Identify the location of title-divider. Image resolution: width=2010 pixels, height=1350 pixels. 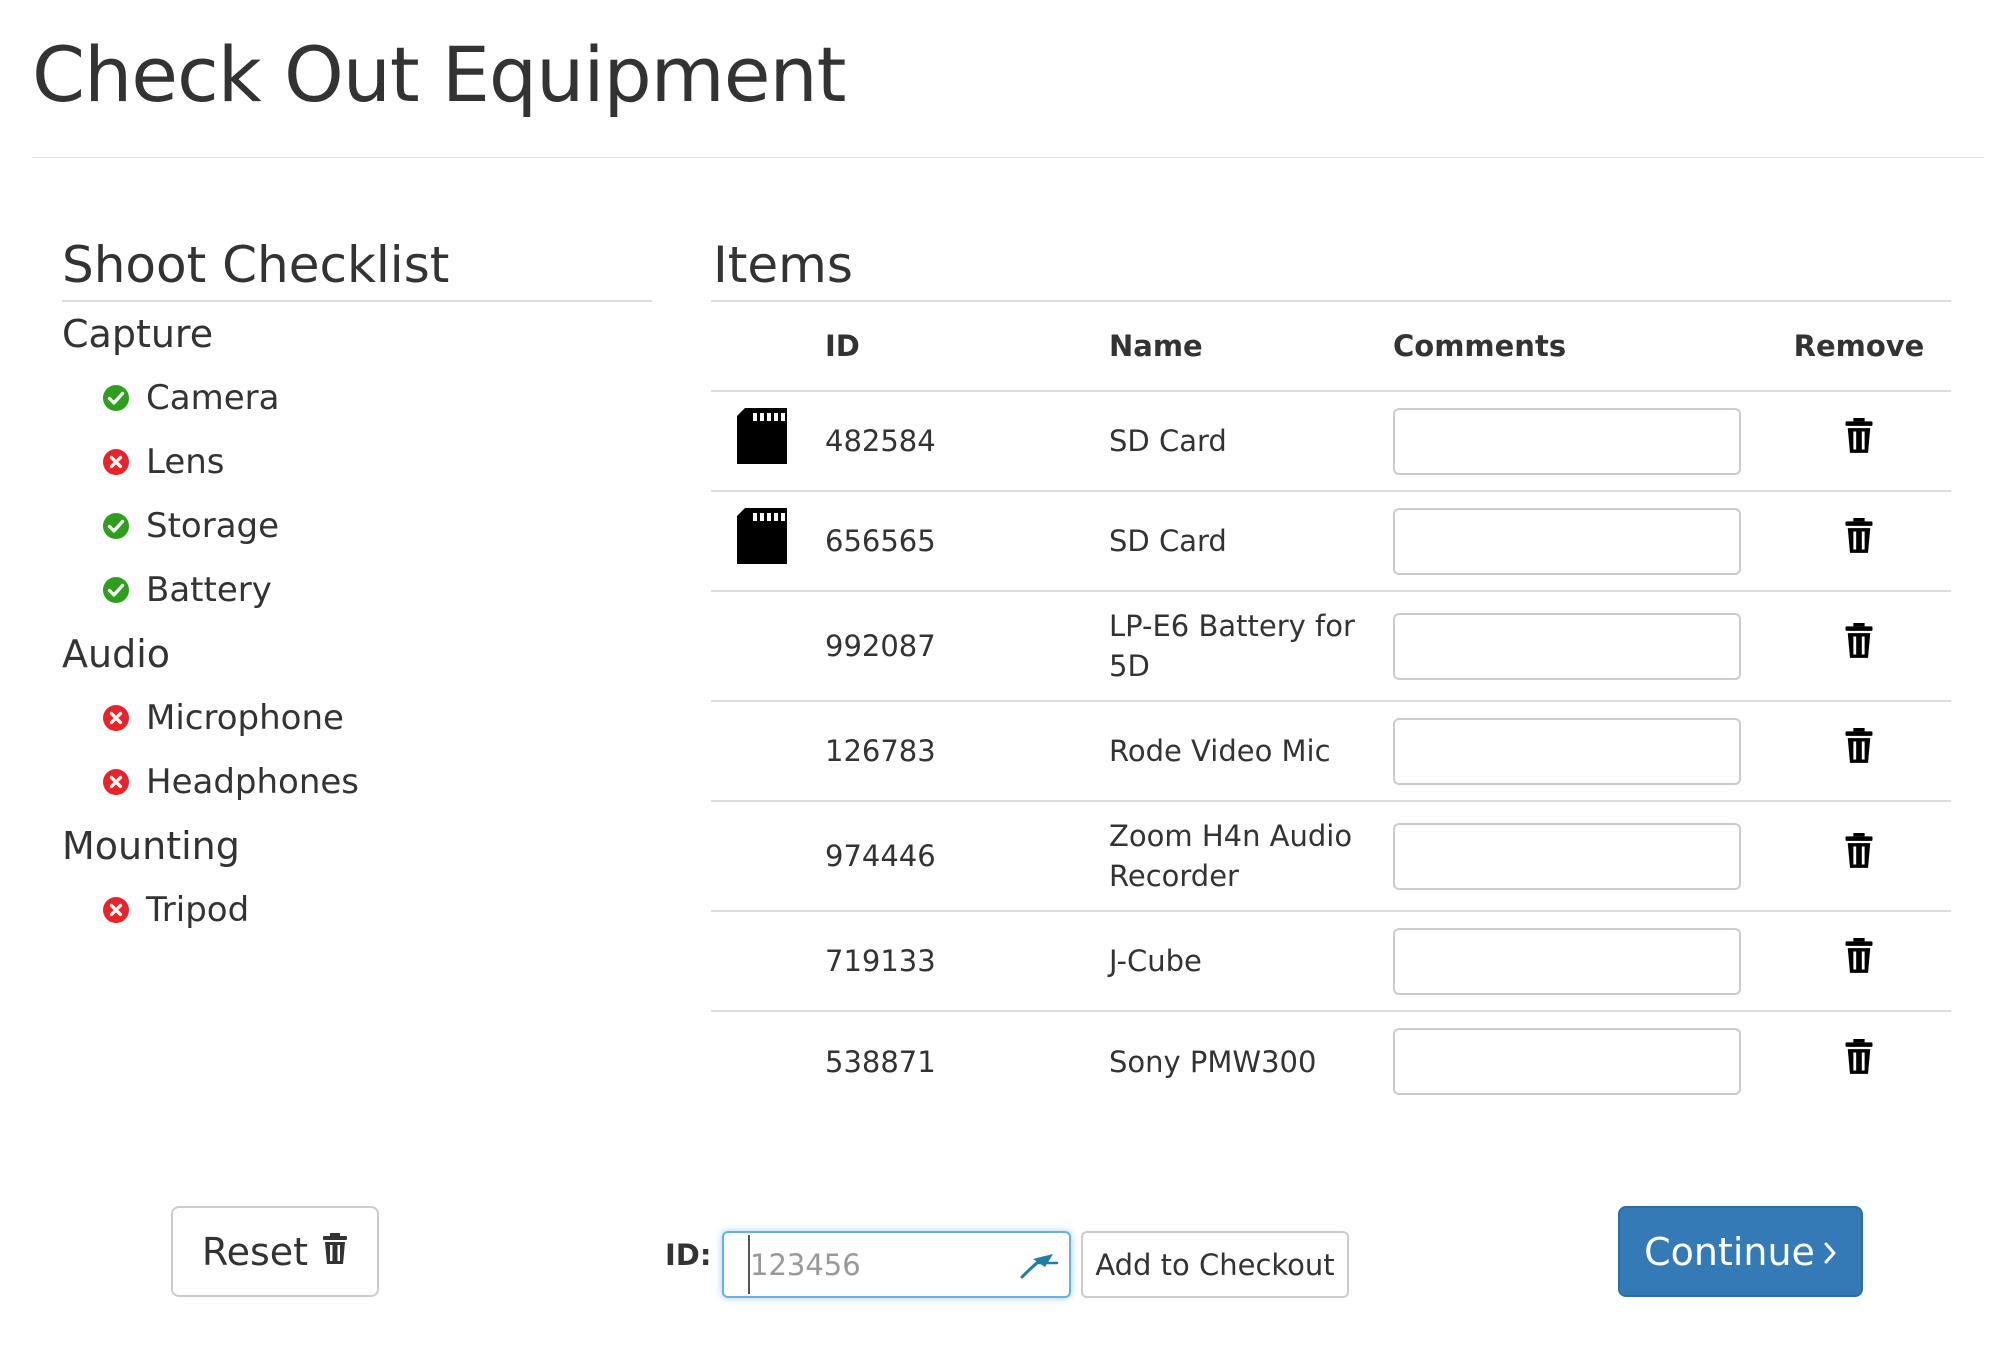
(1008, 157).